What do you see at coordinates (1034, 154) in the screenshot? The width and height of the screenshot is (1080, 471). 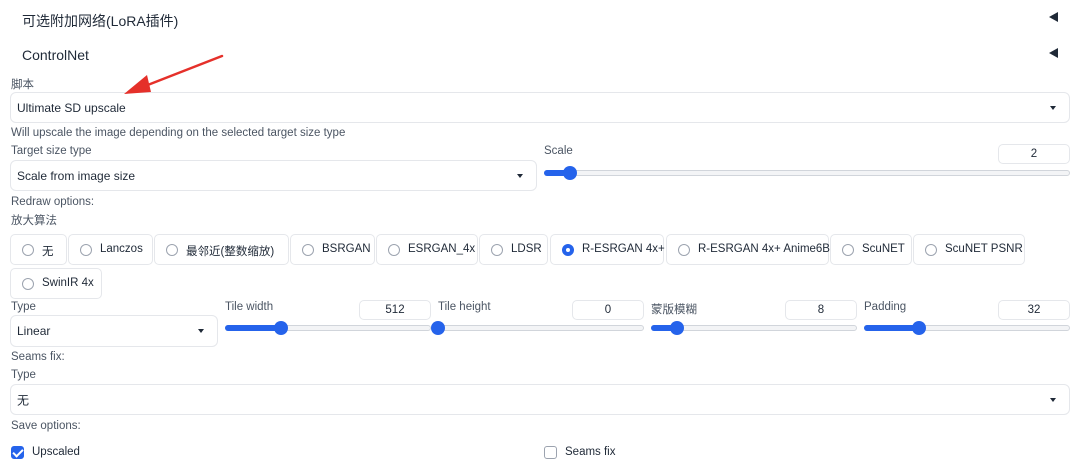 I see `scale-input: 2` at bounding box center [1034, 154].